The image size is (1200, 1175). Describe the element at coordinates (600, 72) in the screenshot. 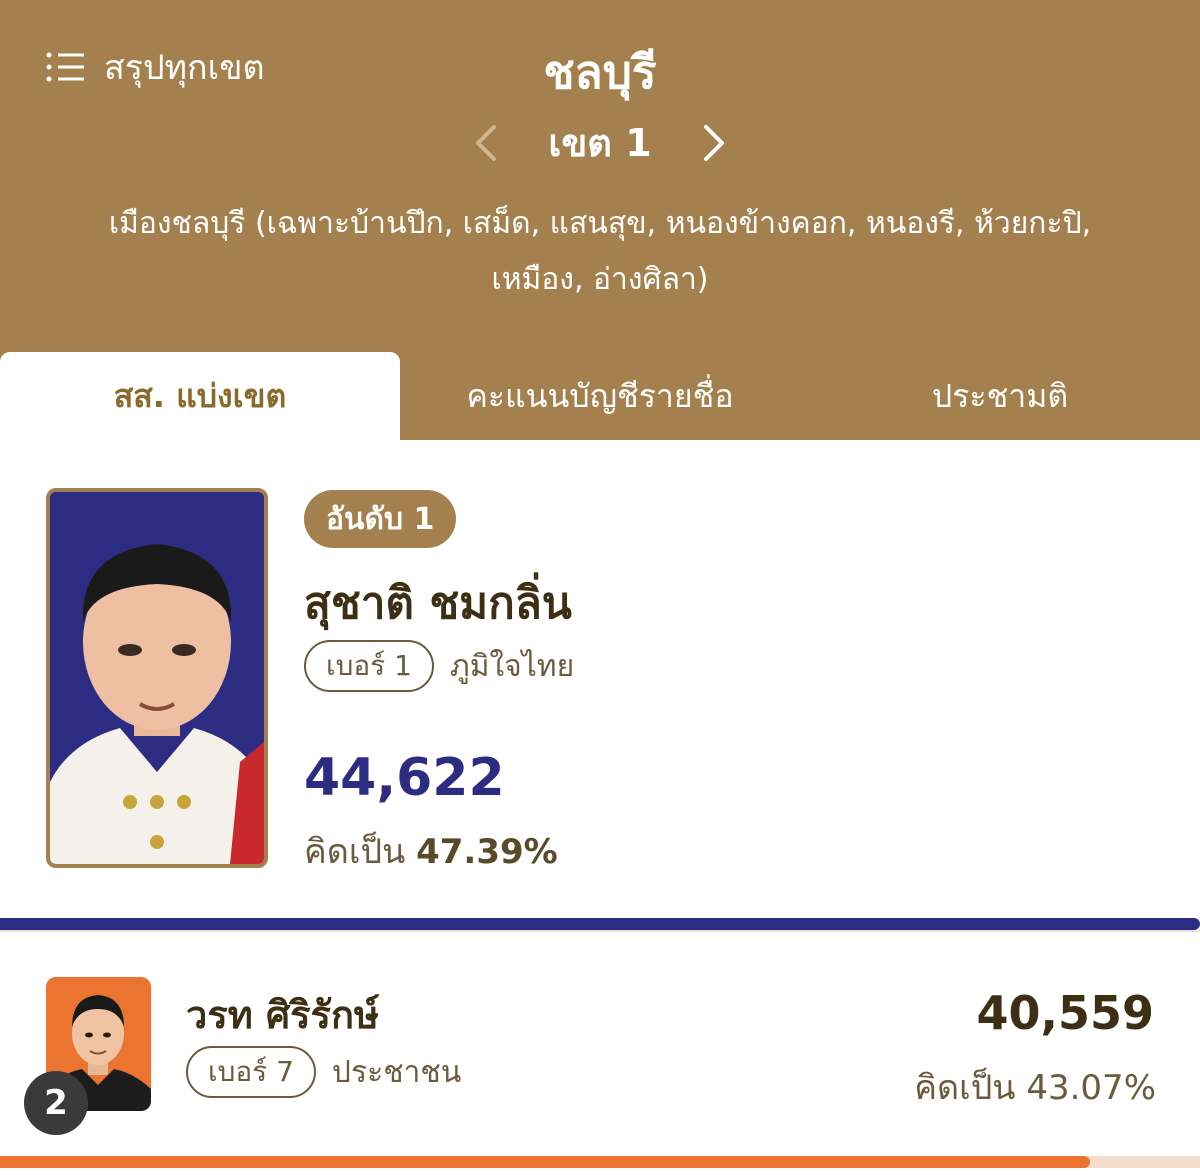

I see `province-title: ชลบุรี` at that location.